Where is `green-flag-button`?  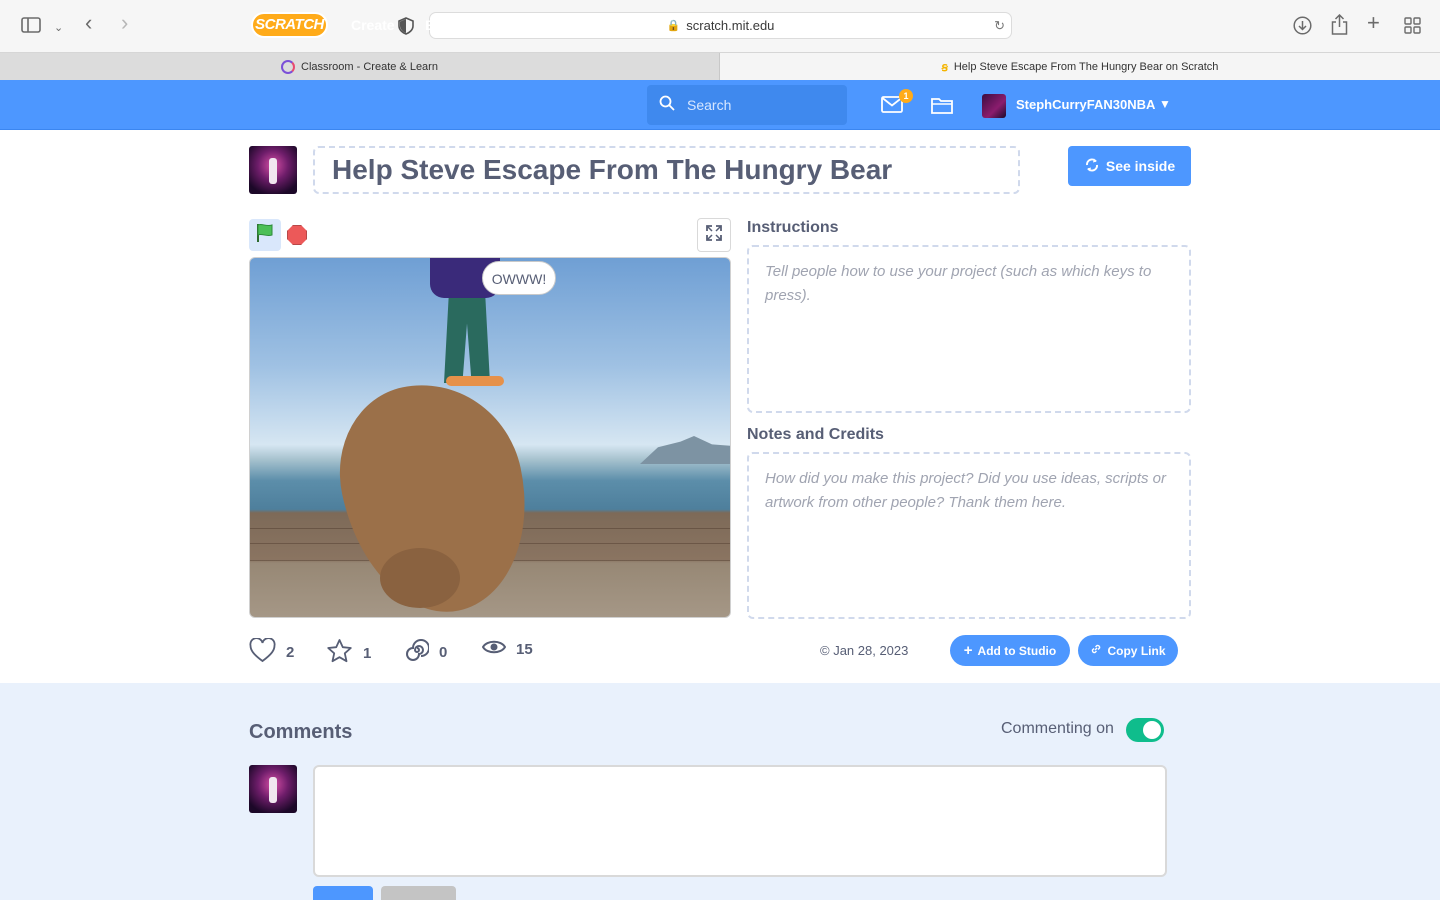
green-flag-button is located at coordinates (265, 235).